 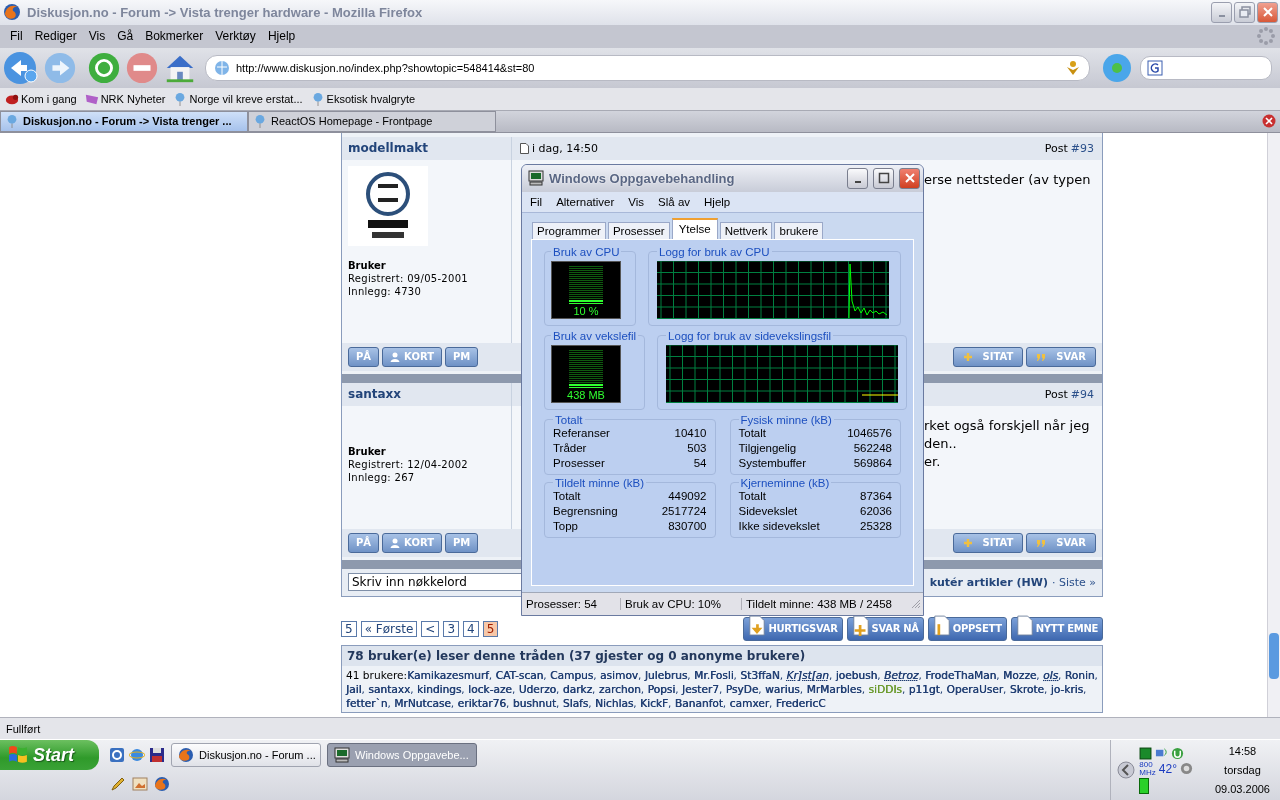 What do you see at coordinates (988, 582) in the screenshot?
I see `forum-link: kutér artikler (HW)` at bounding box center [988, 582].